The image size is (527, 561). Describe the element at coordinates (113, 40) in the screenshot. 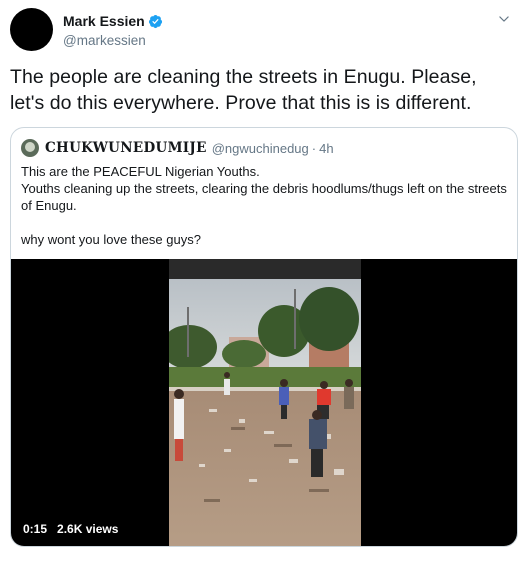

I see `author-handle: @markessien` at that location.